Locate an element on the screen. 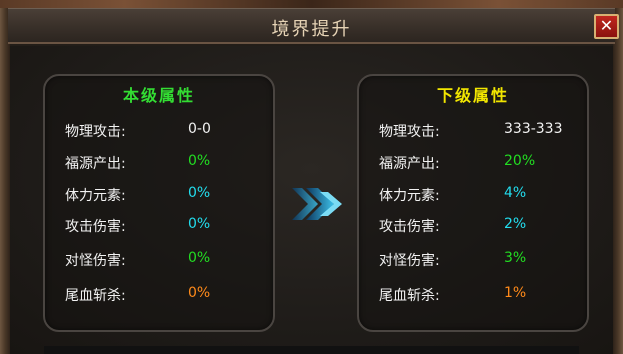  attr-value: 1% is located at coordinates (515, 293).